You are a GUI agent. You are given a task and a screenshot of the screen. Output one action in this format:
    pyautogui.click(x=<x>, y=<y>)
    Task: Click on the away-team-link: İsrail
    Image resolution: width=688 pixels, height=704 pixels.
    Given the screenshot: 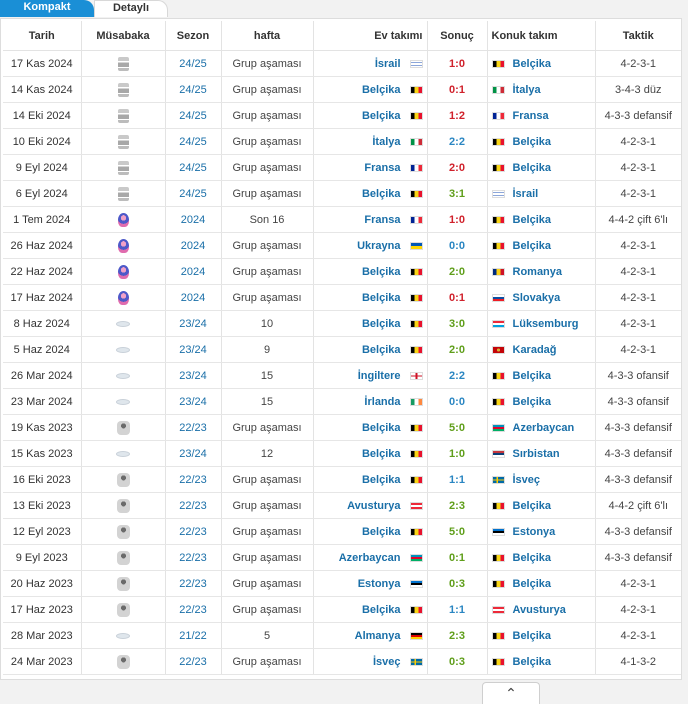 What is the action you would take?
    pyautogui.click(x=526, y=194)
    